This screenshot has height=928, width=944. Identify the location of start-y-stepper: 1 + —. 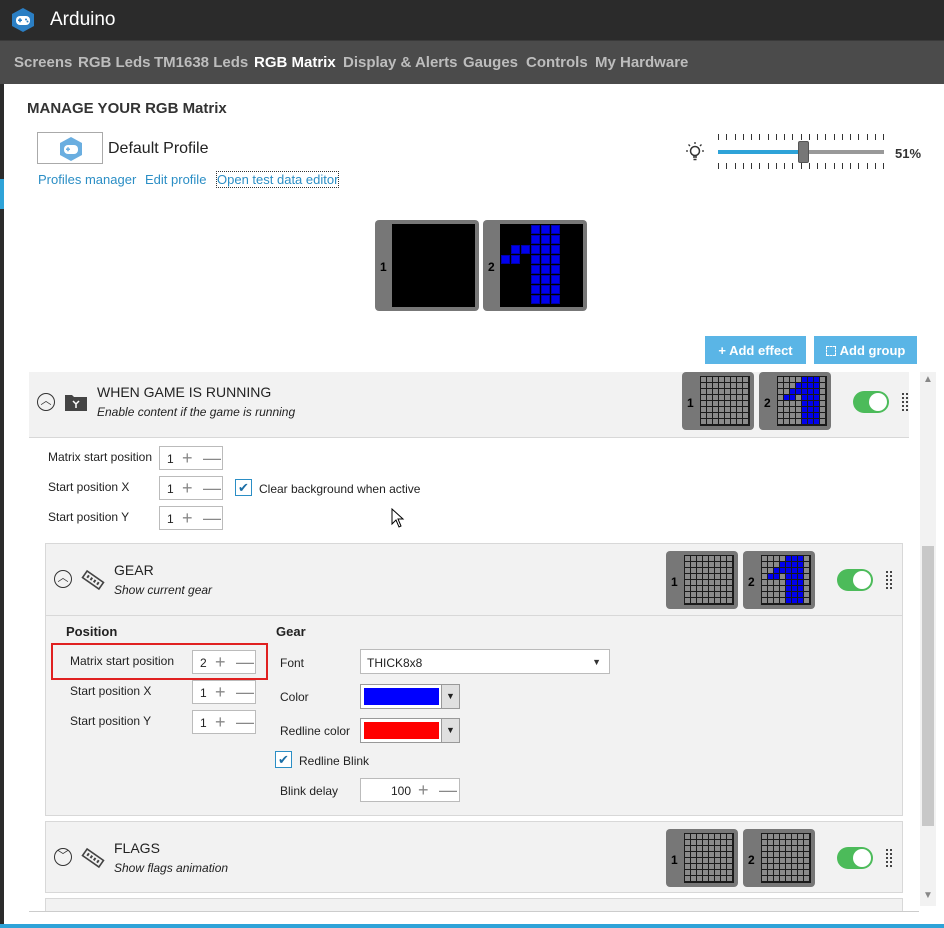
(191, 518).